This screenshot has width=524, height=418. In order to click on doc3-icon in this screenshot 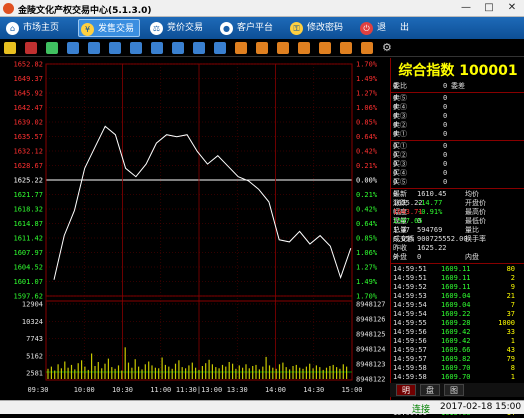, I will do `click(262, 48)`.